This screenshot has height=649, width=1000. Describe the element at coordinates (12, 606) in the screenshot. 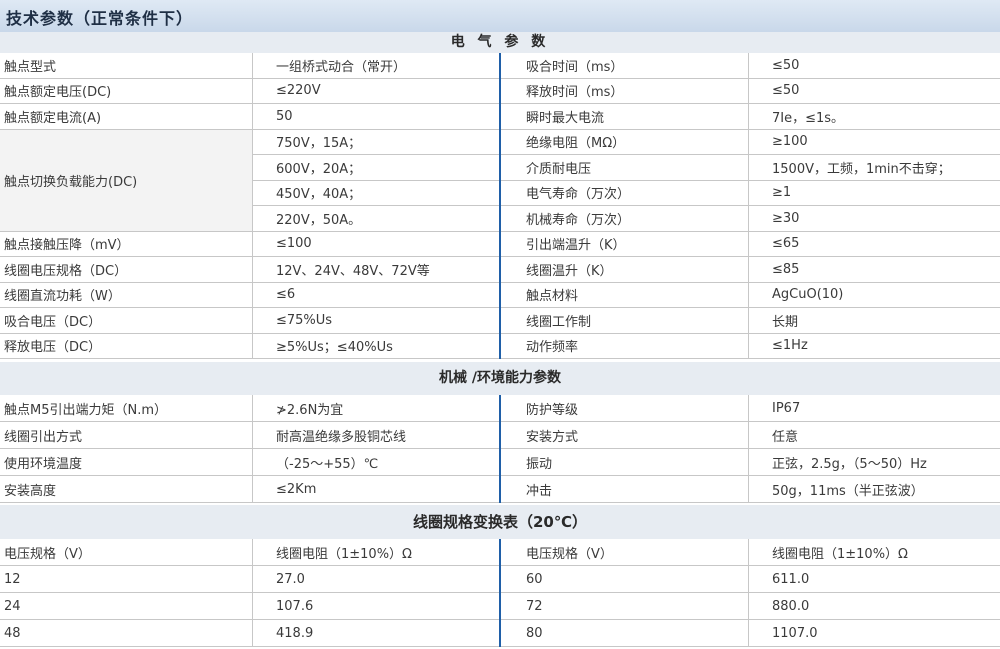

I see `table-cell: 24` at that location.